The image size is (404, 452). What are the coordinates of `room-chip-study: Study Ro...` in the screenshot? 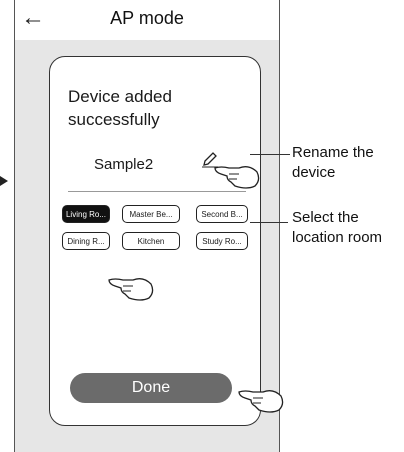 It's located at (222, 241).